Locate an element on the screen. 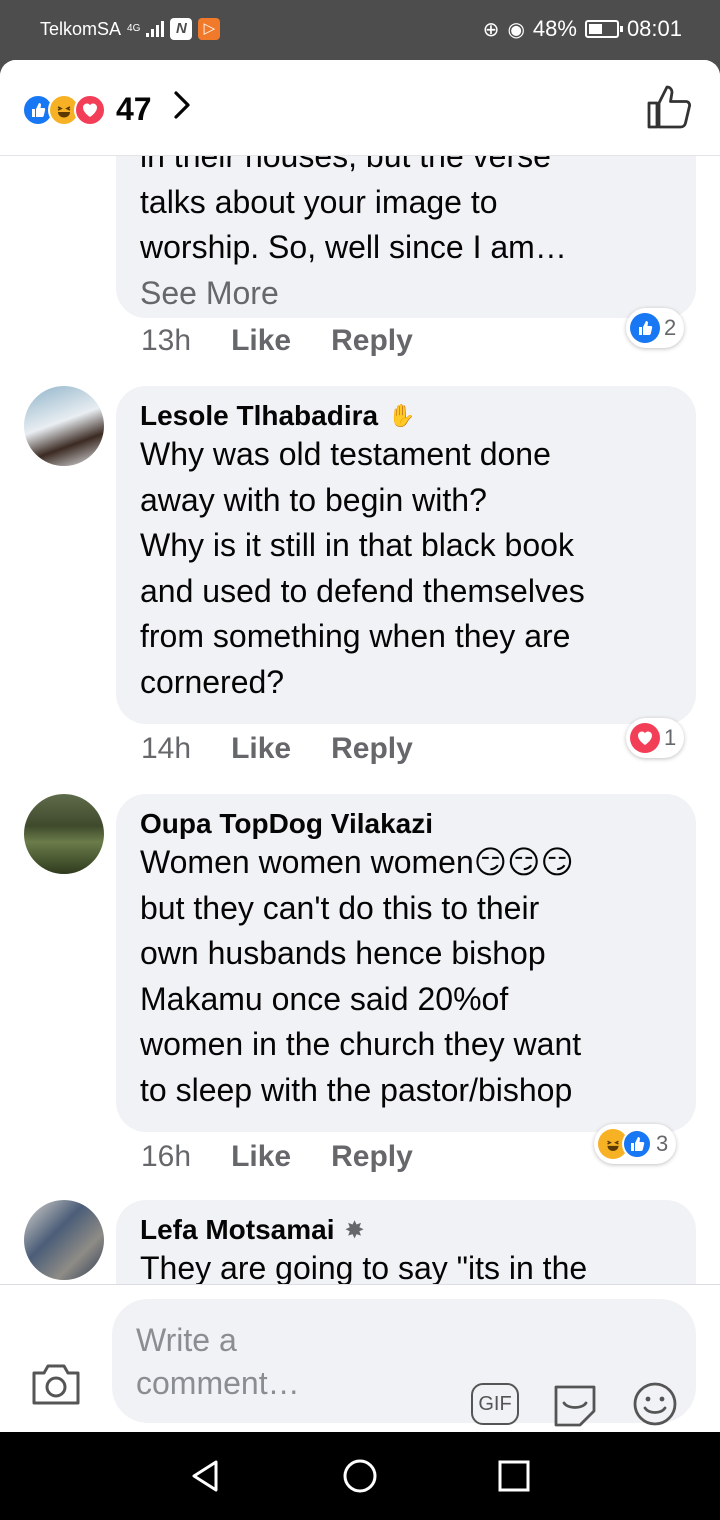 Image resolution: width=720 pixels, height=1520 pixels. network-type: 4G is located at coordinates (134, 28).